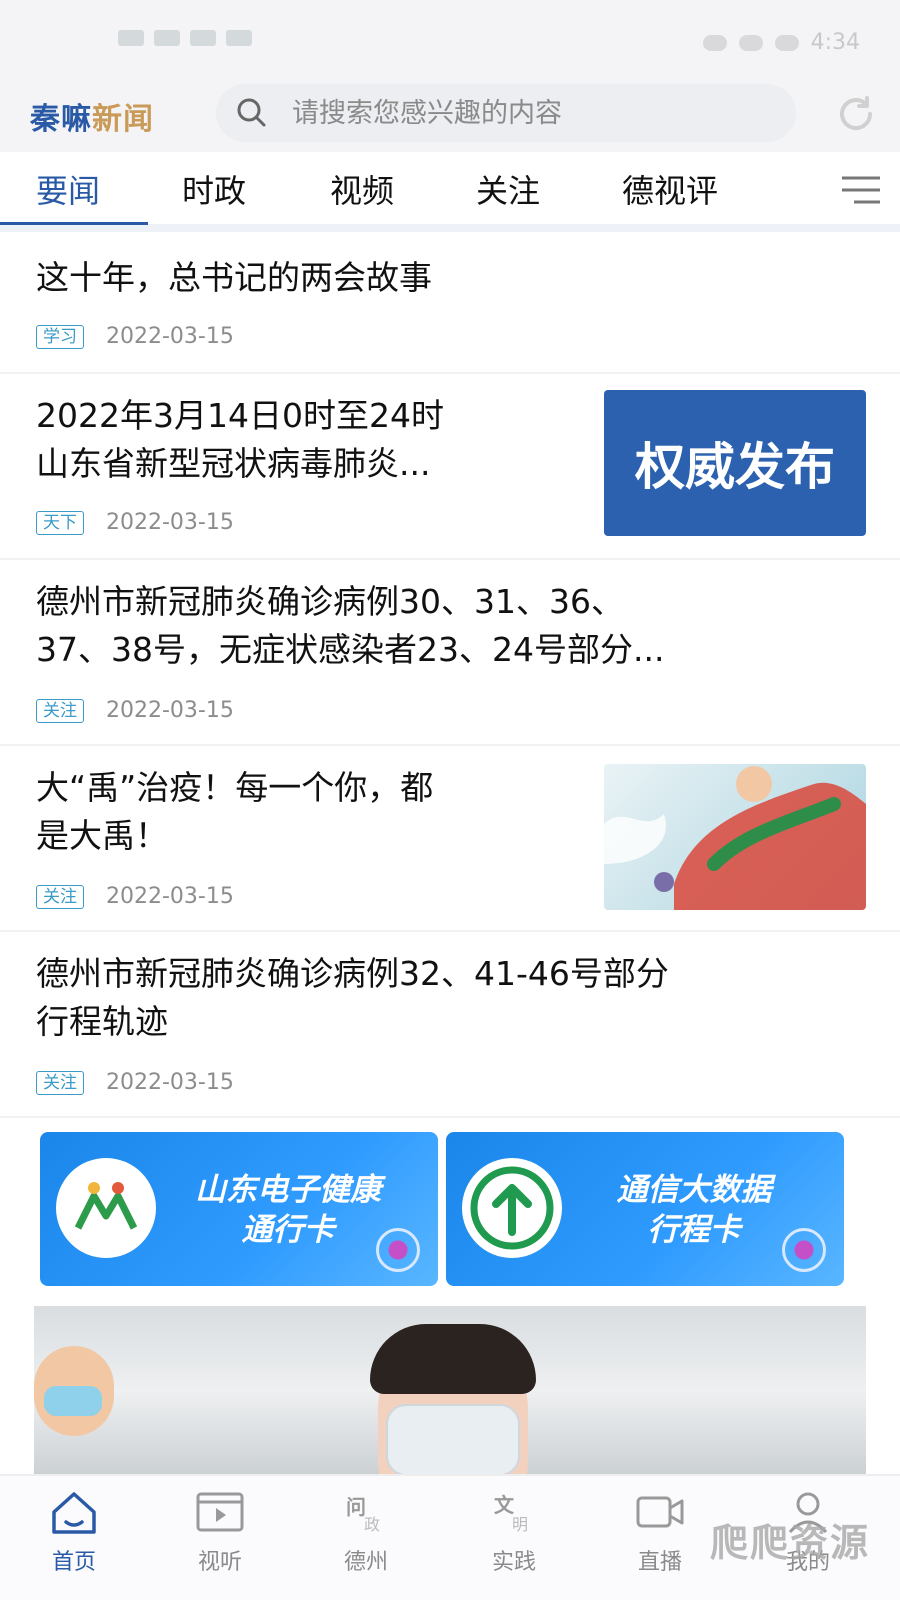 The image size is (900, 1600). I want to click on title-line: 行程轨迹, so click(102, 1021).